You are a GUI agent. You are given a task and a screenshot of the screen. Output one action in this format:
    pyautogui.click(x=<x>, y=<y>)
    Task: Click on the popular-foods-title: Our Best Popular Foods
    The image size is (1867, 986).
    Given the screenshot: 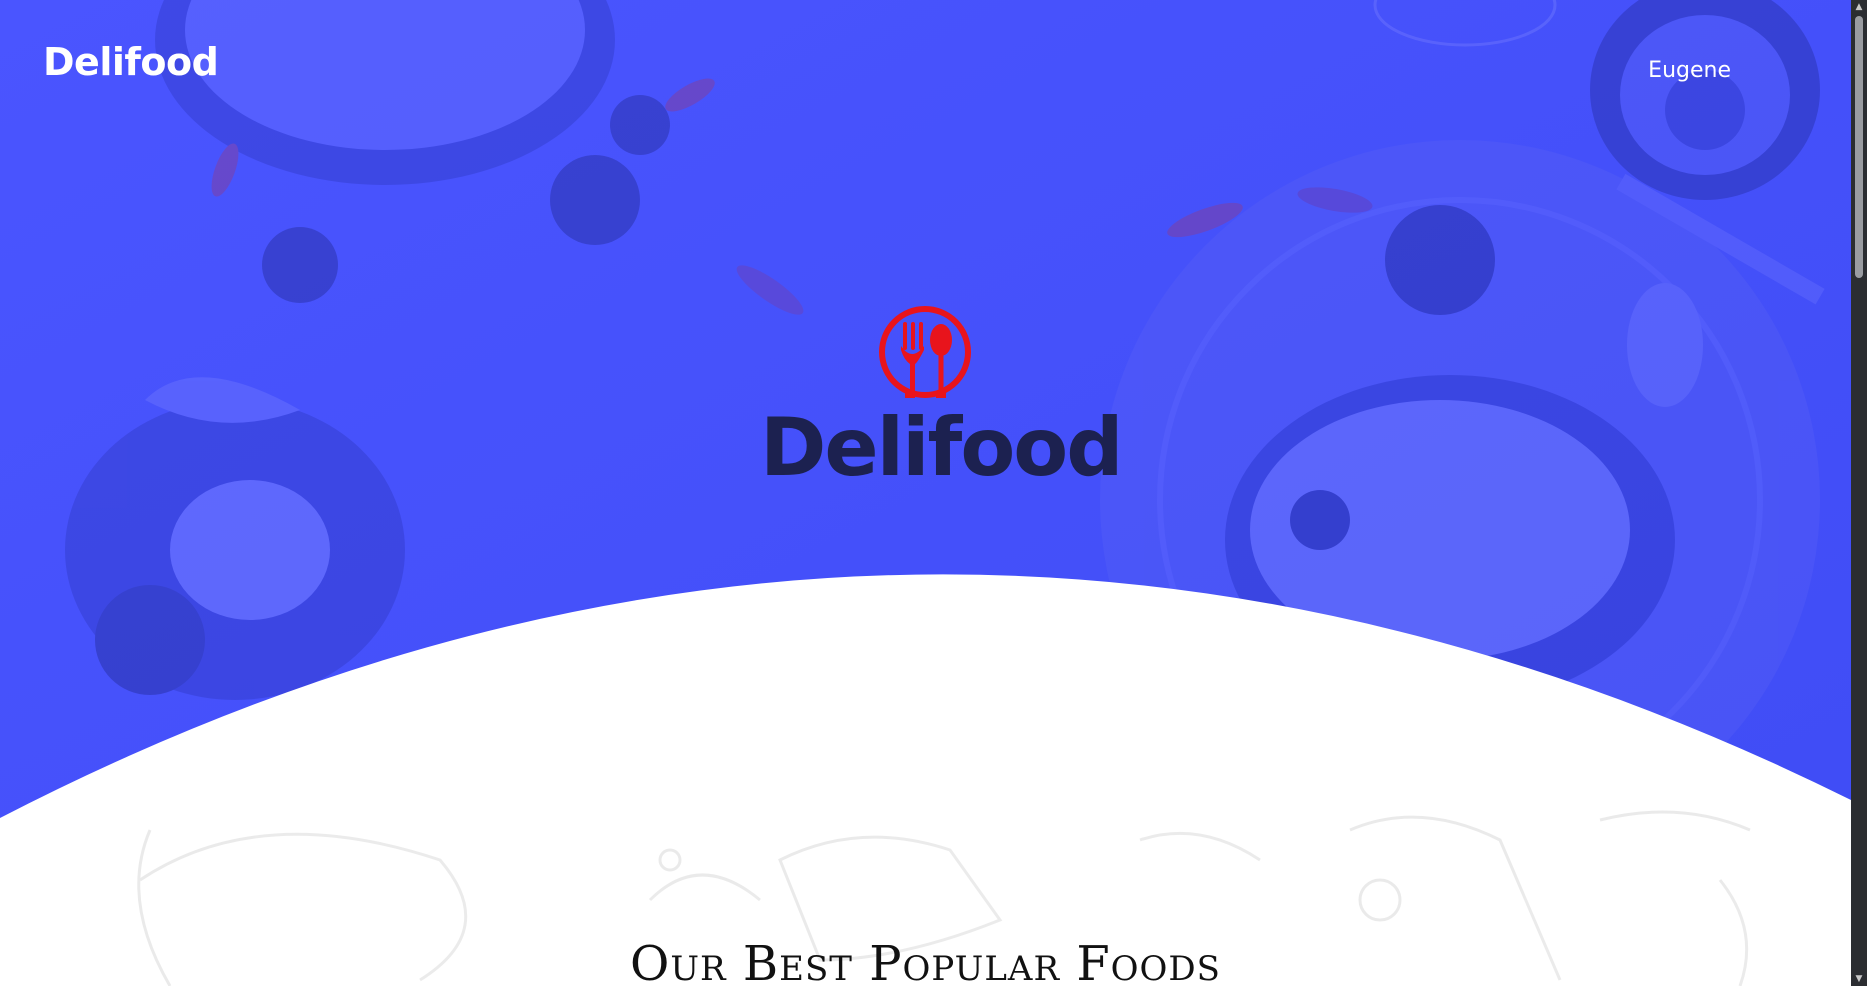 What is the action you would take?
    pyautogui.click(x=925, y=961)
    